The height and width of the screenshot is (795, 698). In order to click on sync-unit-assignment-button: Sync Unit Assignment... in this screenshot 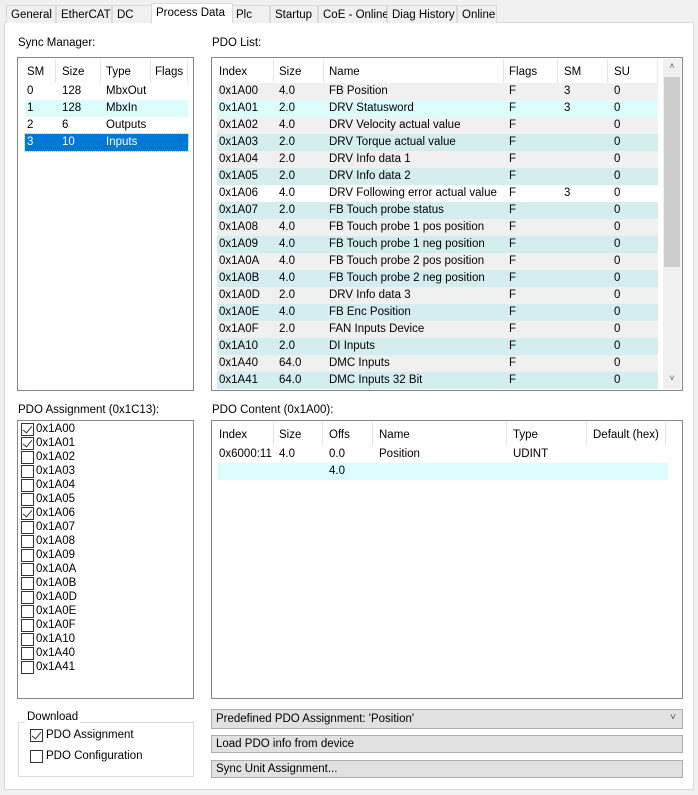, I will do `click(447, 769)`.